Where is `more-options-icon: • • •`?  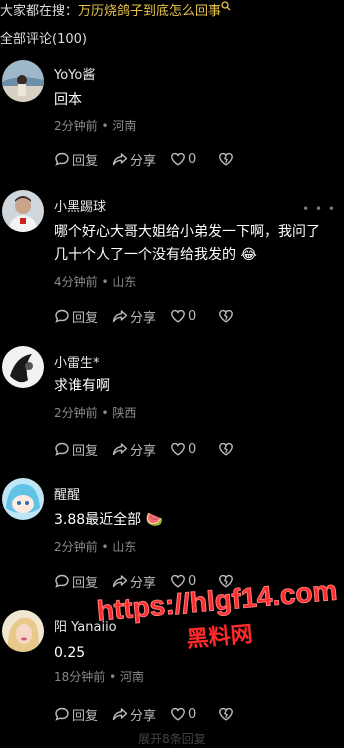
more-options-icon: • • • is located at coordinates (319, 209).